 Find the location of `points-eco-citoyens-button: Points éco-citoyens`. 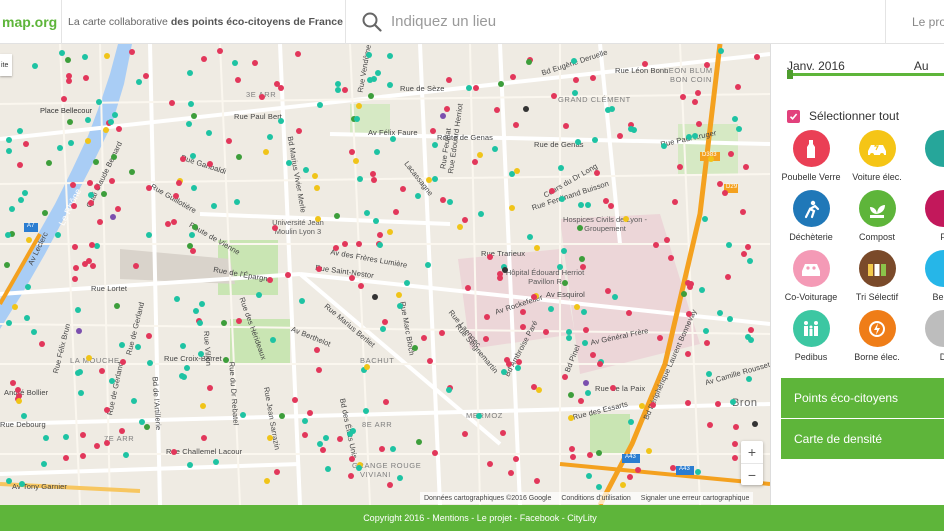

points-eco-citoyens-button: Points éco-citoyens is located at coordinates (862, 398).